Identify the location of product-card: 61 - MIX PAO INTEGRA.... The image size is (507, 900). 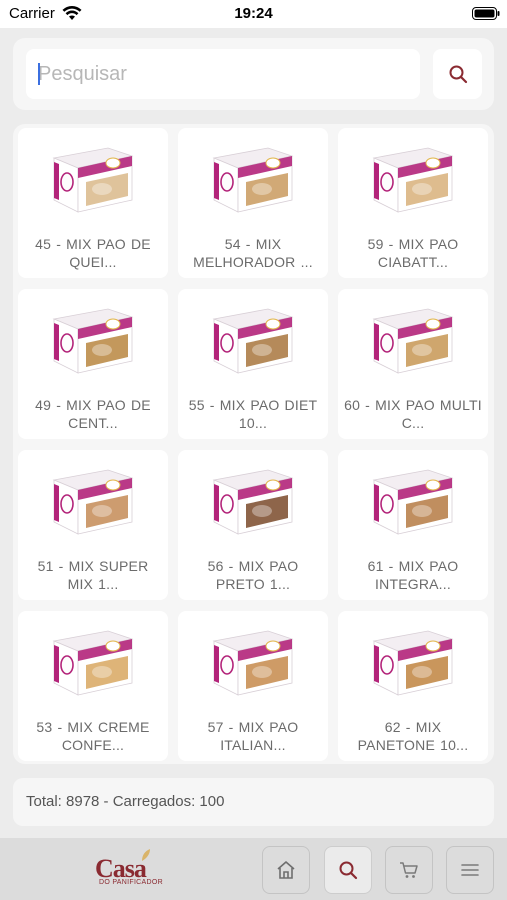
(413, 525).